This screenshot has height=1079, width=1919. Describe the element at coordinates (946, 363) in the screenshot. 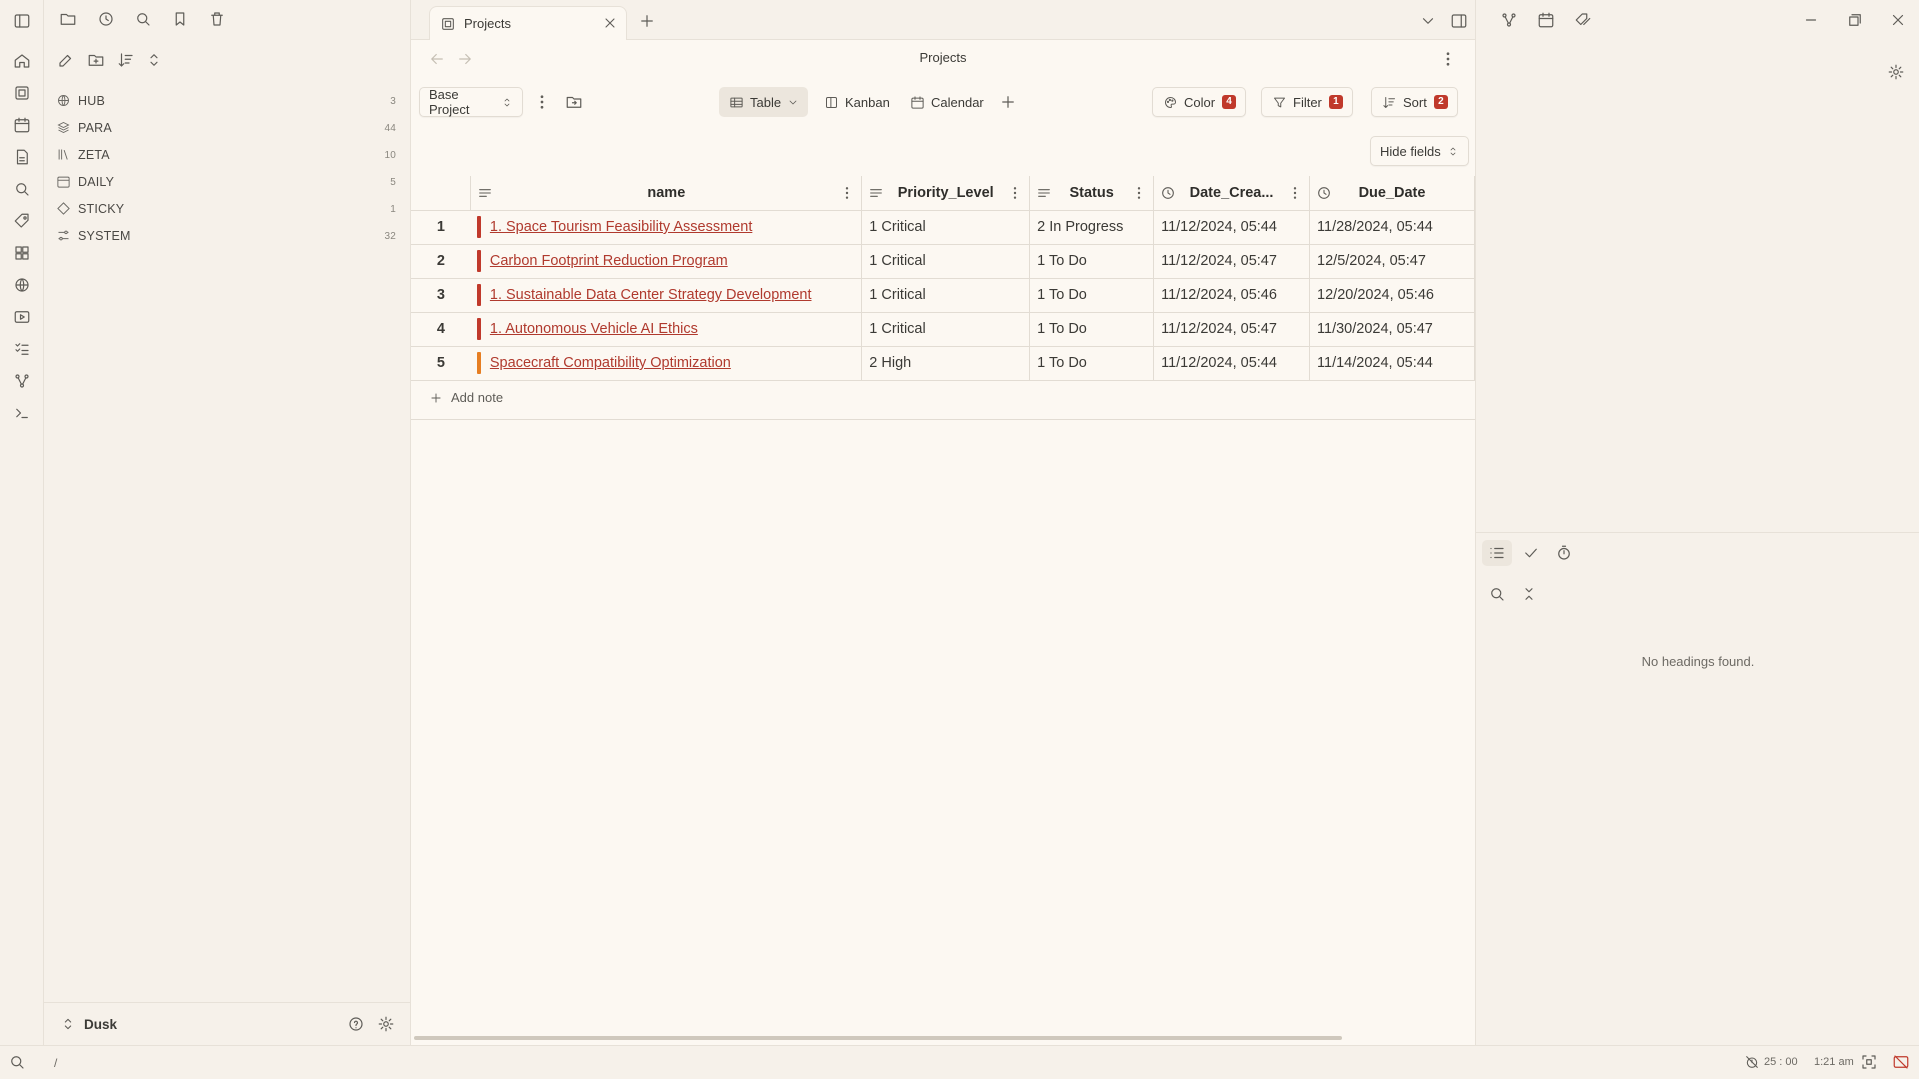

I see `priority-cell: 2 High` at that location.